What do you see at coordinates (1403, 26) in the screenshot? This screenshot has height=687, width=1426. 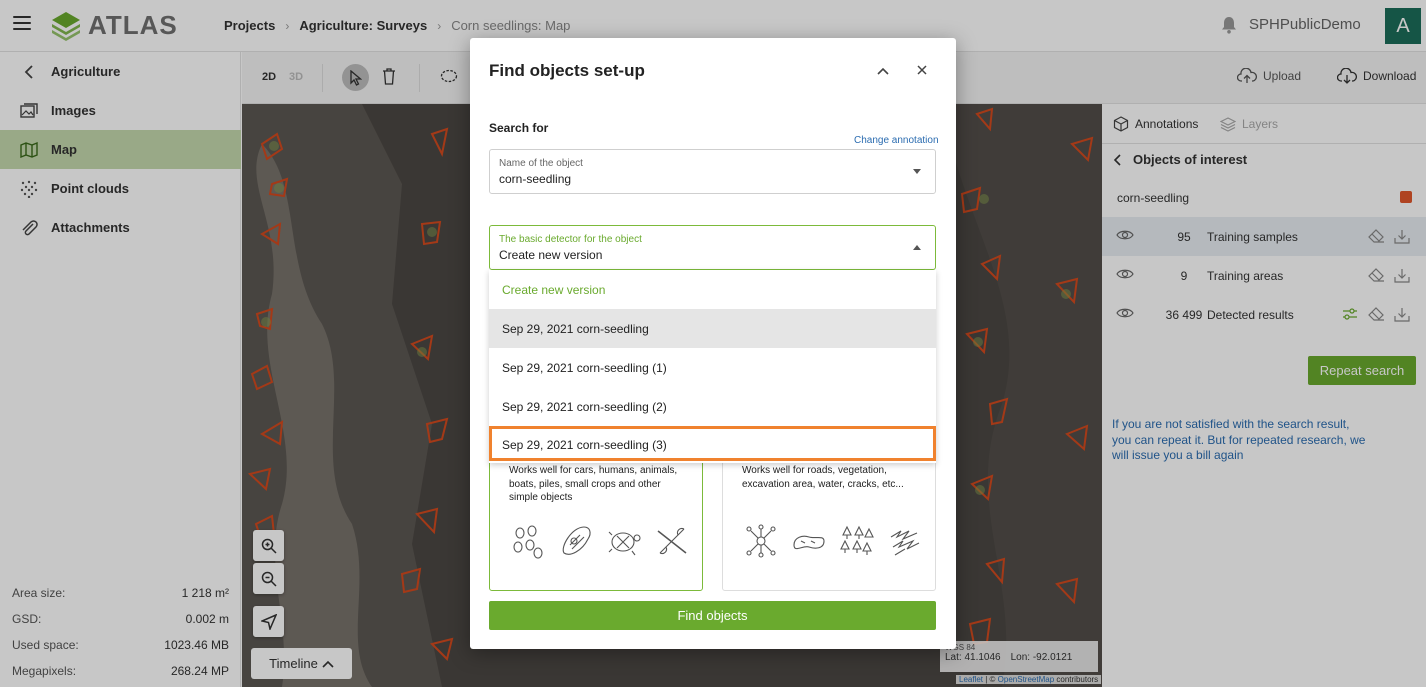 I see `avatar: A` at bounding box center [1403, 26].